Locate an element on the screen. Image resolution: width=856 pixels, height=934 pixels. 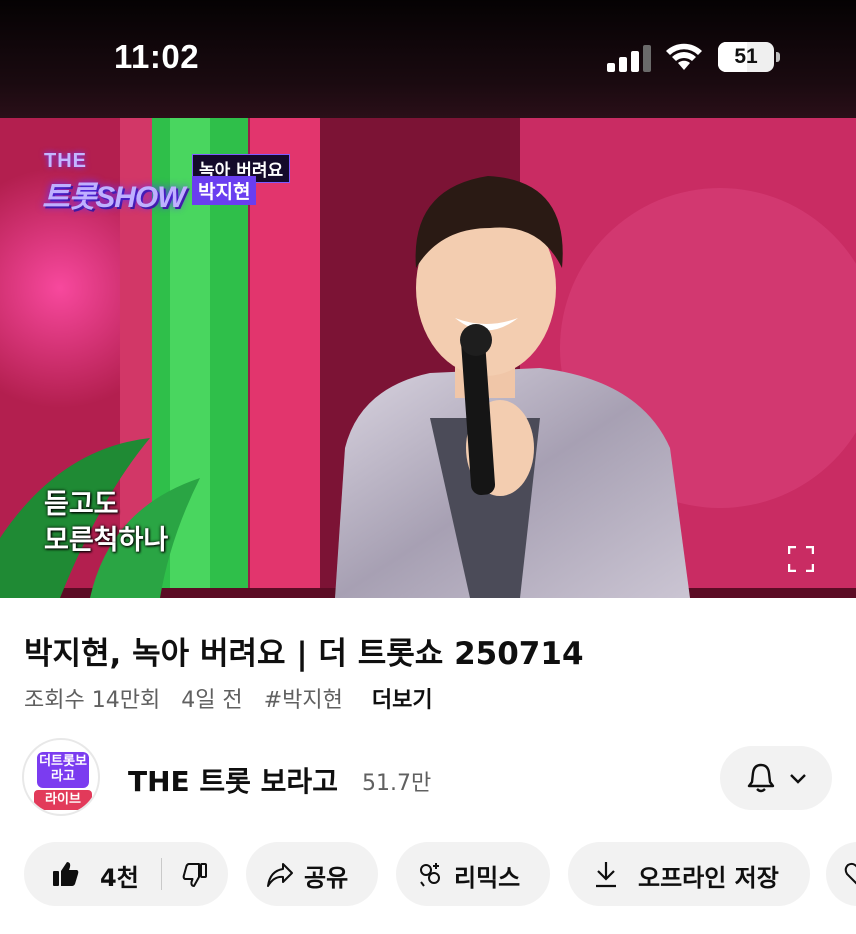
action-bar: 4천 공유 리믹스 오프라인 저장 is located at coordinates (428, 875).